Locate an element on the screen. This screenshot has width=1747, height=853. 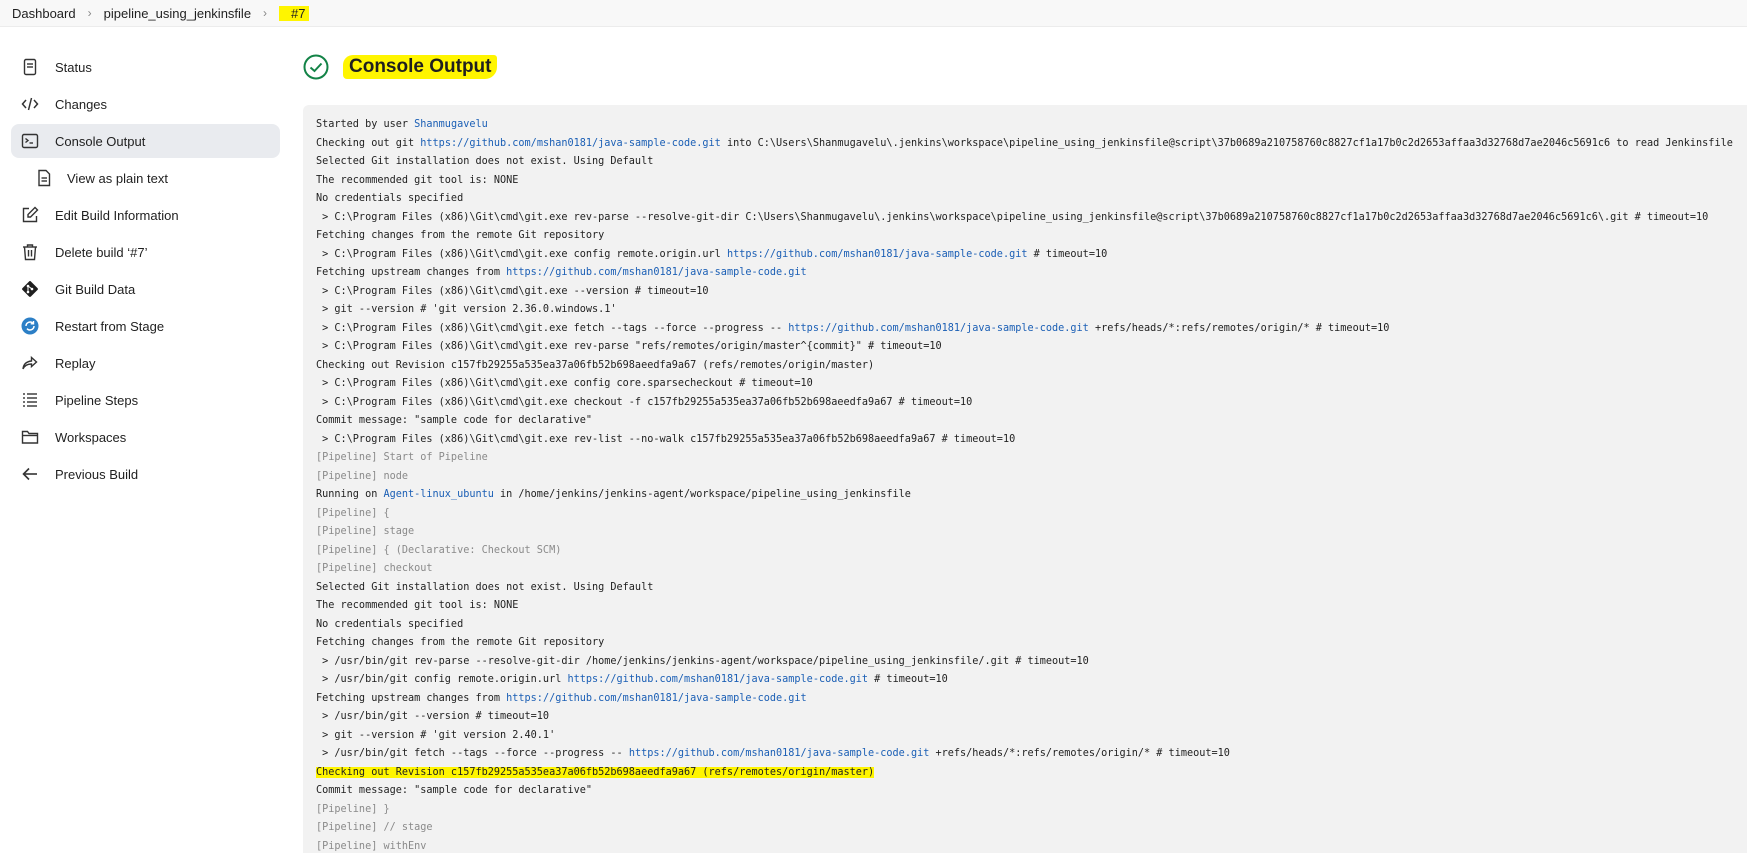
status-icon is located at coordinates (30, 67).